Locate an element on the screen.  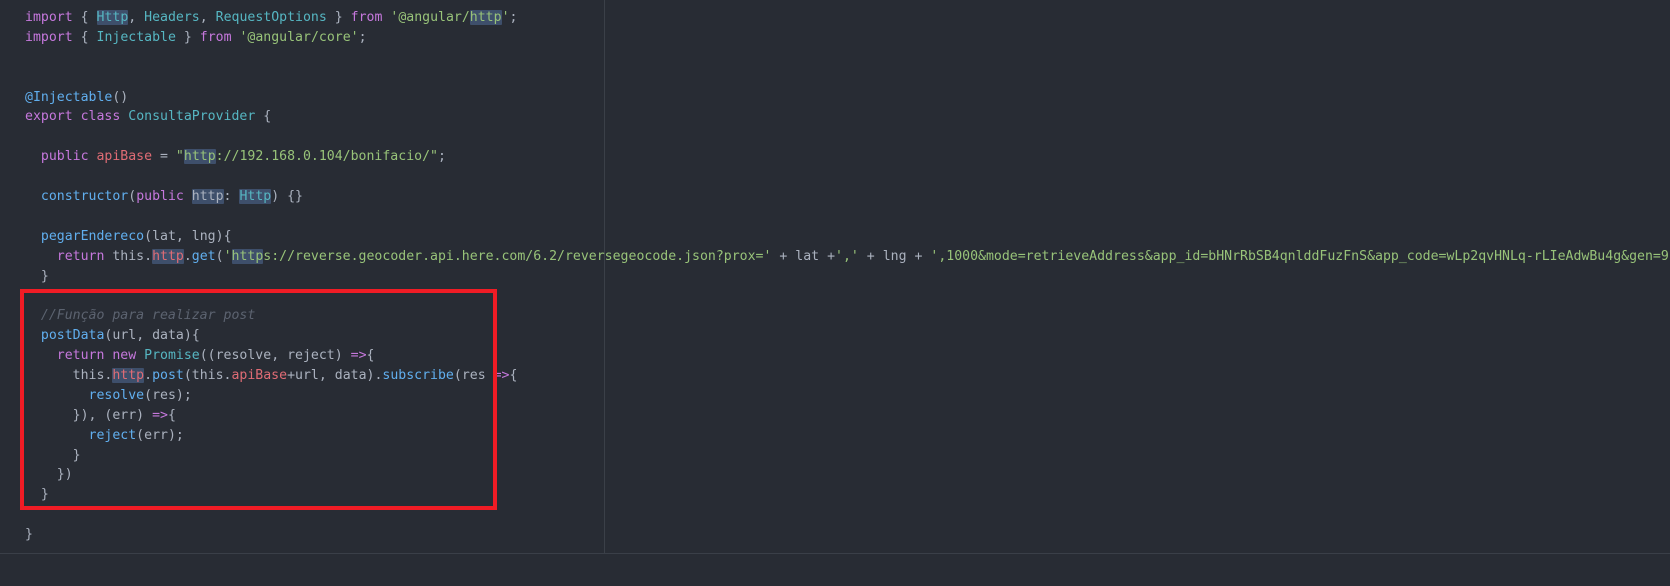
token-lat-arg: lat is located at coordinates (807, 256).